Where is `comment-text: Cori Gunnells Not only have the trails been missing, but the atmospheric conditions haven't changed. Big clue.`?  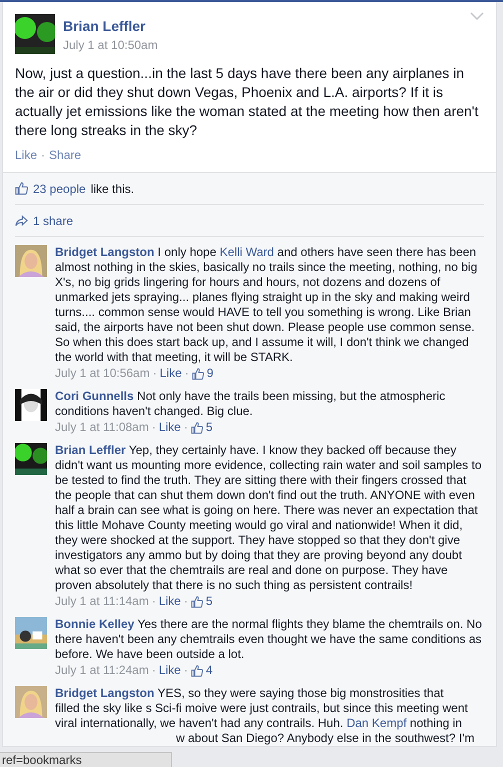
comment-text: Cori Gunnells Not only have the trails been missing, but the atmospheric conditions haven't changed. Big clue. is located at coordinates (250, 404).